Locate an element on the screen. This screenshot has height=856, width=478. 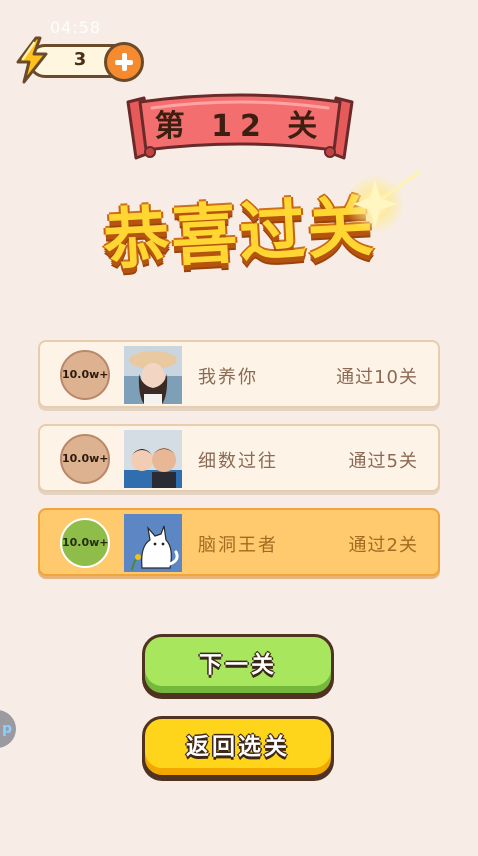
next-level-button: 下一关 is located at coordinates (238, 665).